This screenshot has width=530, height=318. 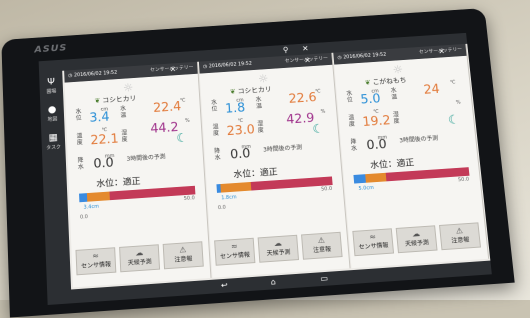 What do you see at coordinates (105, 140) in the screenshot?
I see `temperature-value: 22.1` at bounding box center [105, 140].